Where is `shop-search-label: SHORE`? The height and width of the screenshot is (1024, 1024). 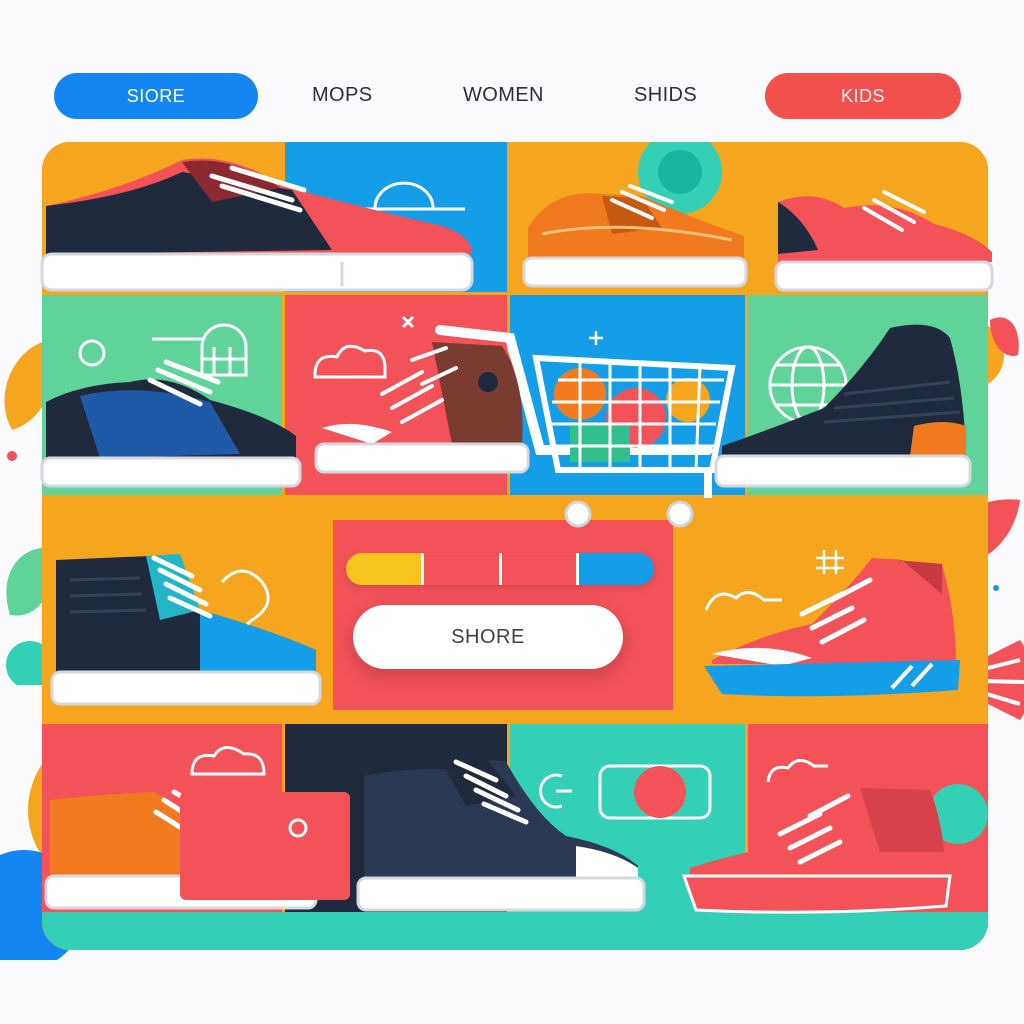
shop-search-label: SHORE is located at coordinates (488, 636).